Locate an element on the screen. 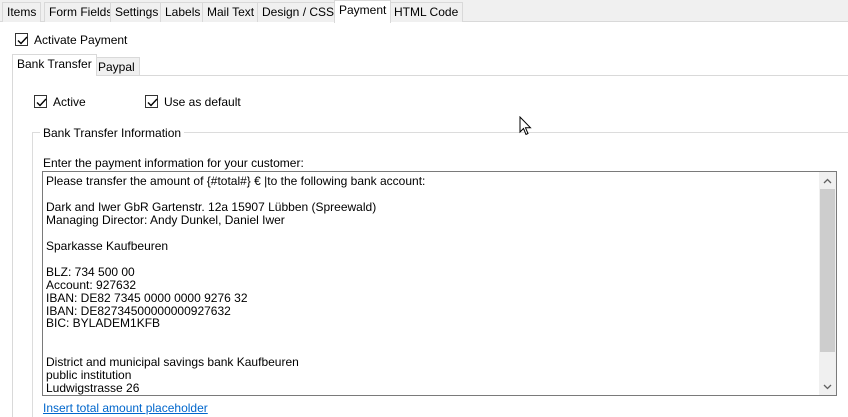  active-checkbox is located at coordinates (40, 101).